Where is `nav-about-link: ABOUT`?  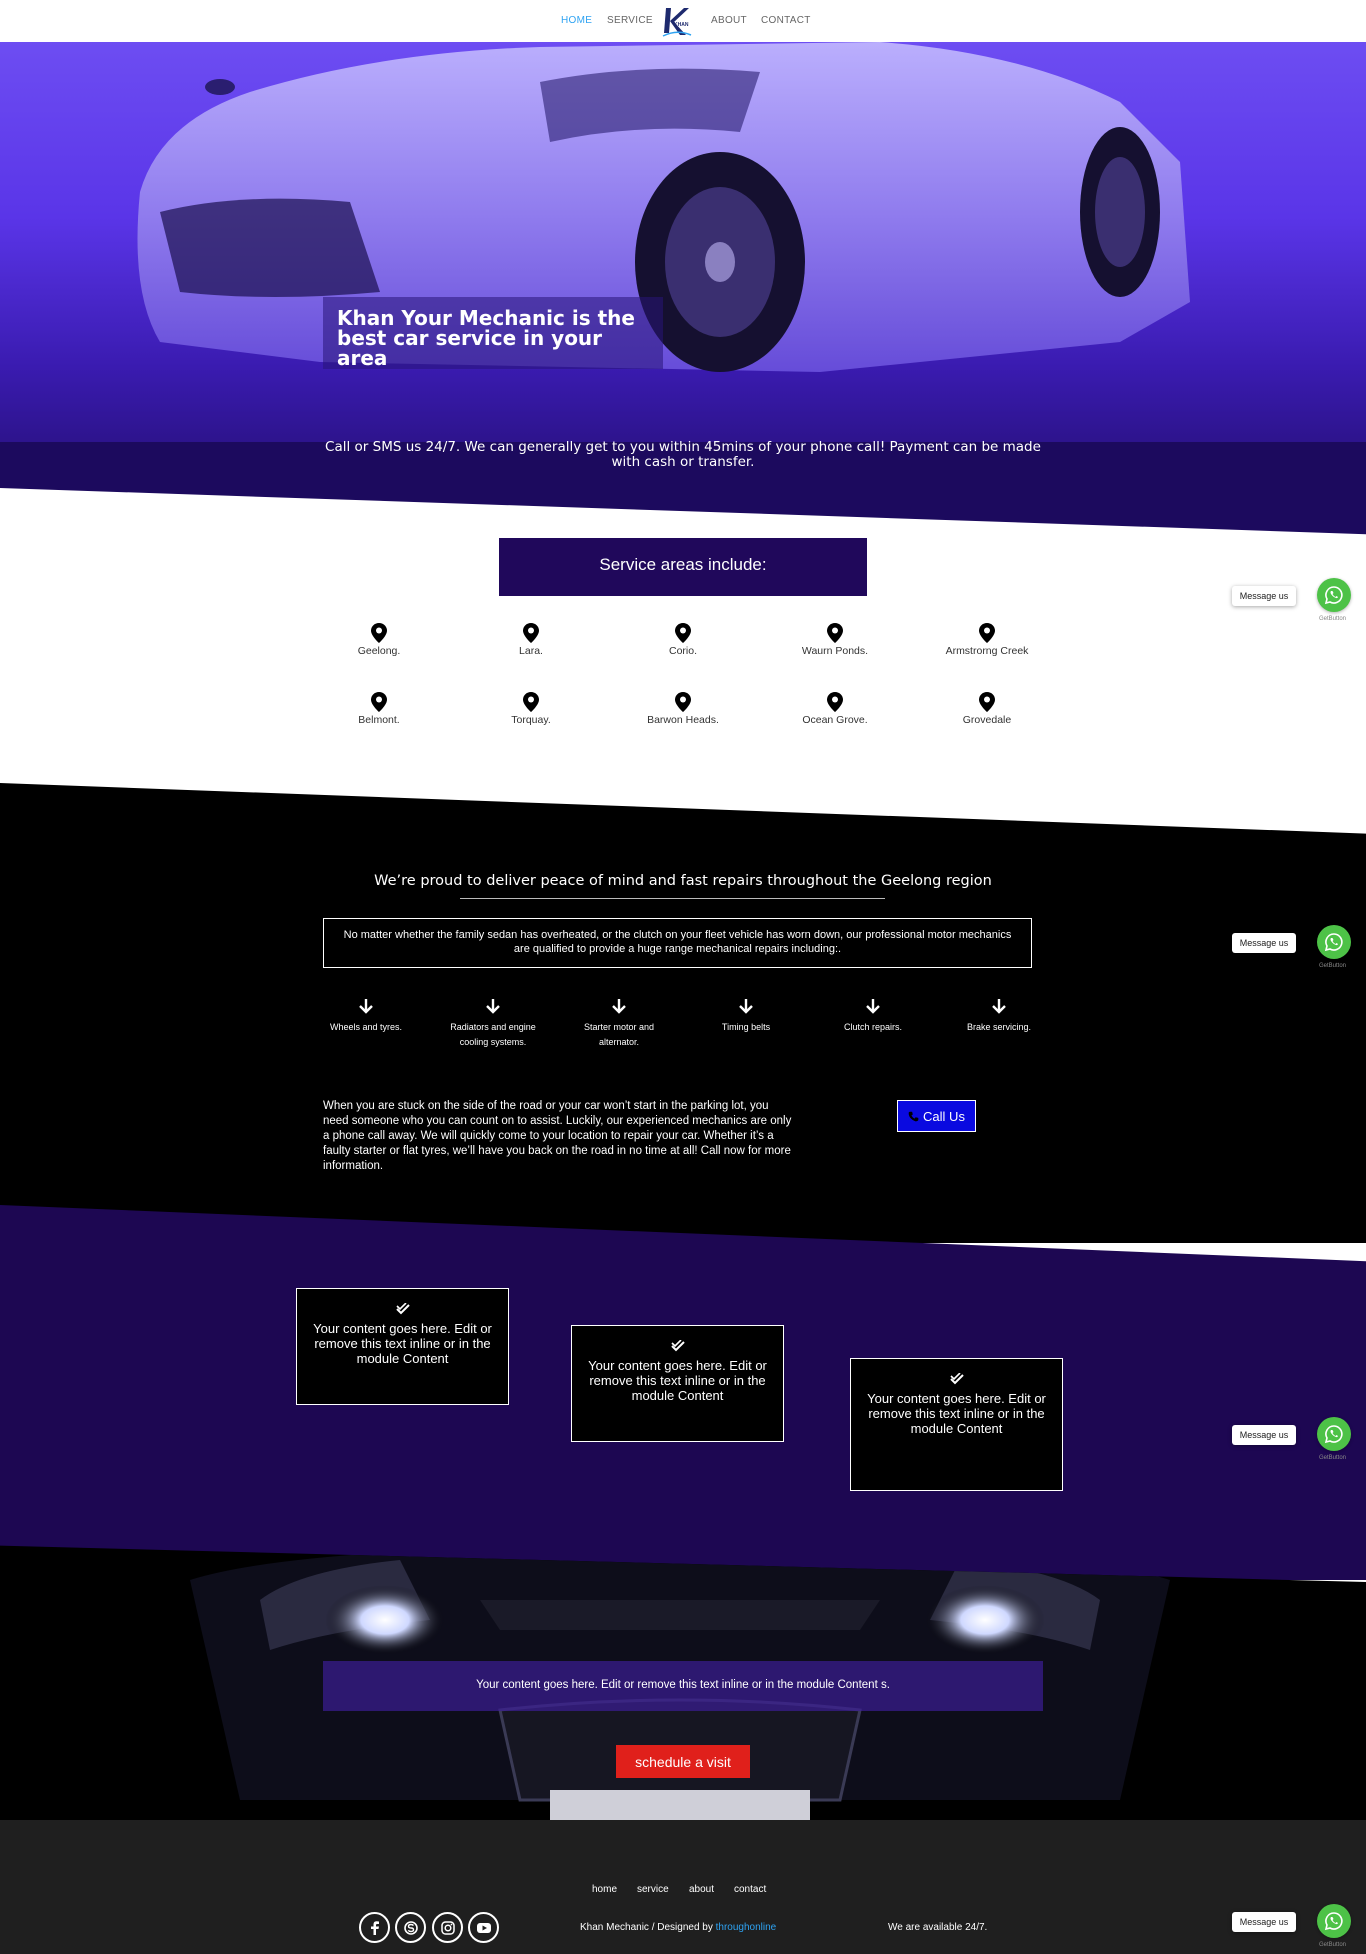 nav-about-link: ABOUT is located at coordinates (729, 20).